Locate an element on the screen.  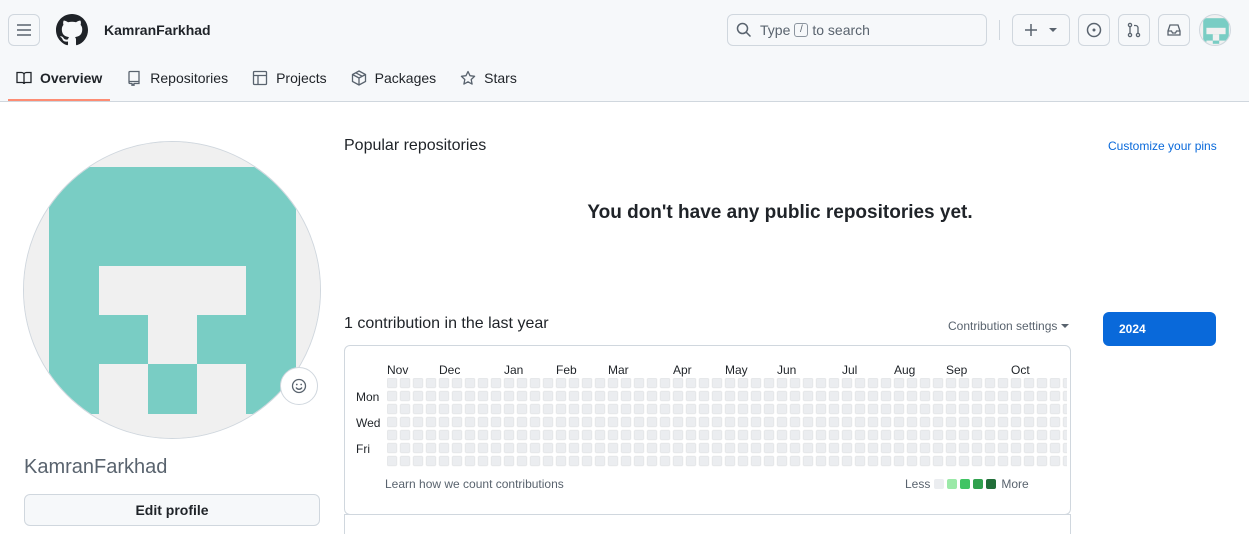
github-logo-icon is located at coordinates (72, 30).